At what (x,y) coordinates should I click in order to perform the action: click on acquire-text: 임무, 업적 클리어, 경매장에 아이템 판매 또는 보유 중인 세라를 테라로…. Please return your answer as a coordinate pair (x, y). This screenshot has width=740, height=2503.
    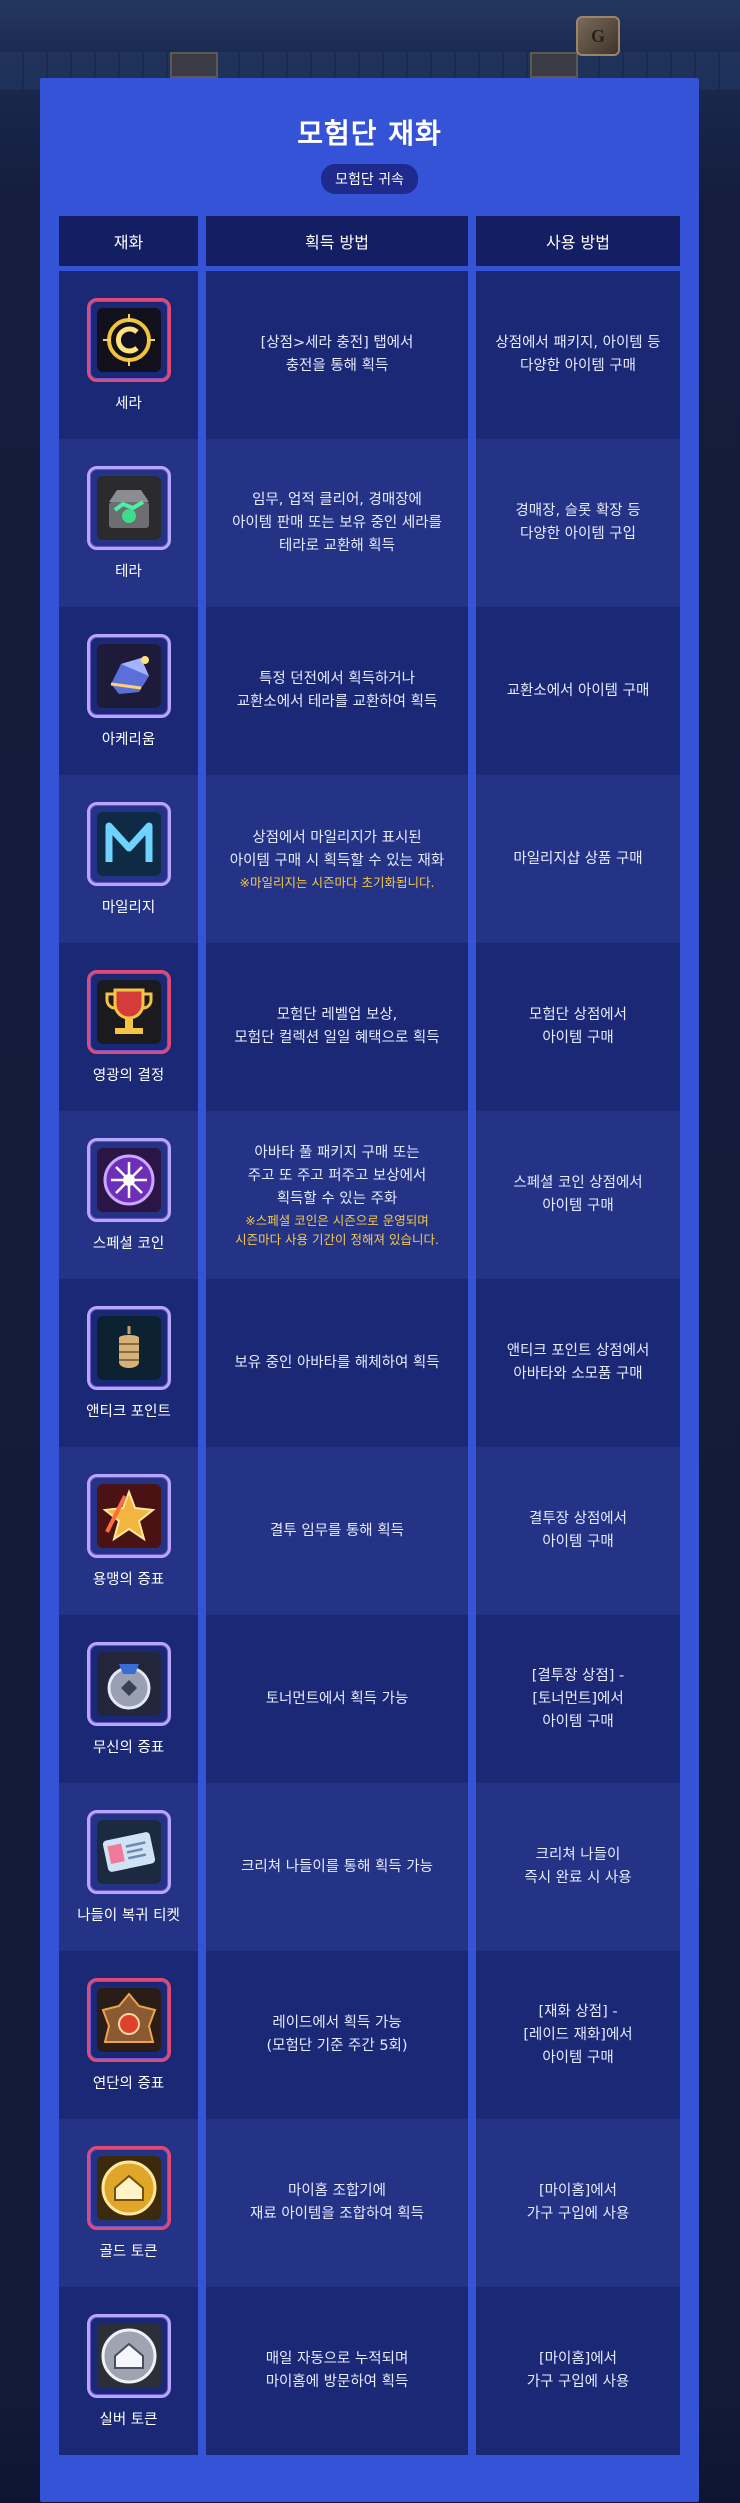
    Looking at the image, I should click on (337, 522).